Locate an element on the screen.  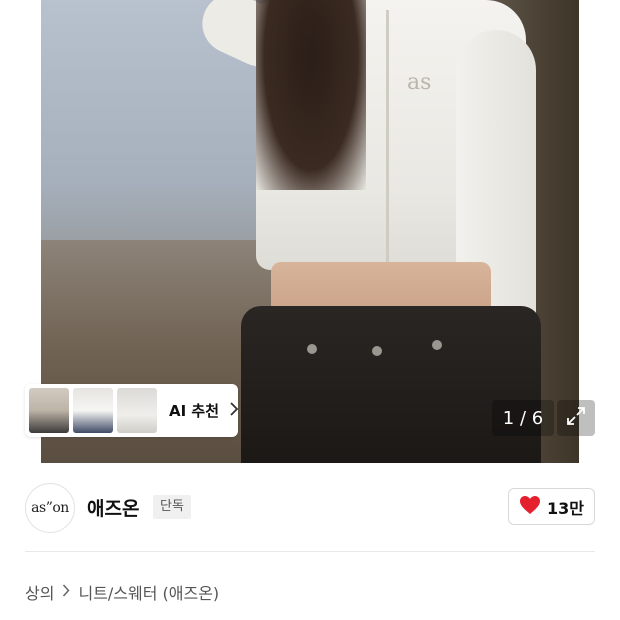
breadcrumb-item-tops: 상의 is located at coordinates (39, 592).